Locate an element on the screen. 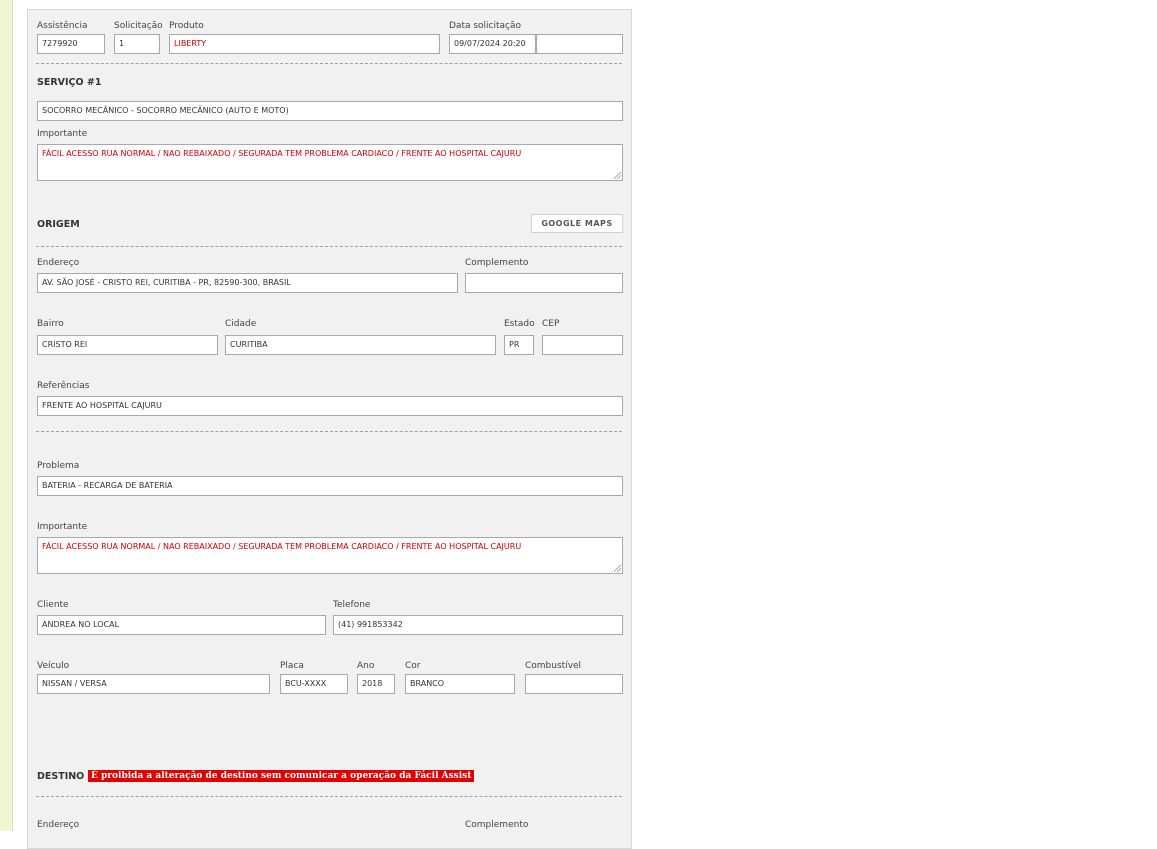 Image resolution: width=1157 pixels, height=849 pixels. problema-importante-label: Importante is located at coordinates (62, 527).